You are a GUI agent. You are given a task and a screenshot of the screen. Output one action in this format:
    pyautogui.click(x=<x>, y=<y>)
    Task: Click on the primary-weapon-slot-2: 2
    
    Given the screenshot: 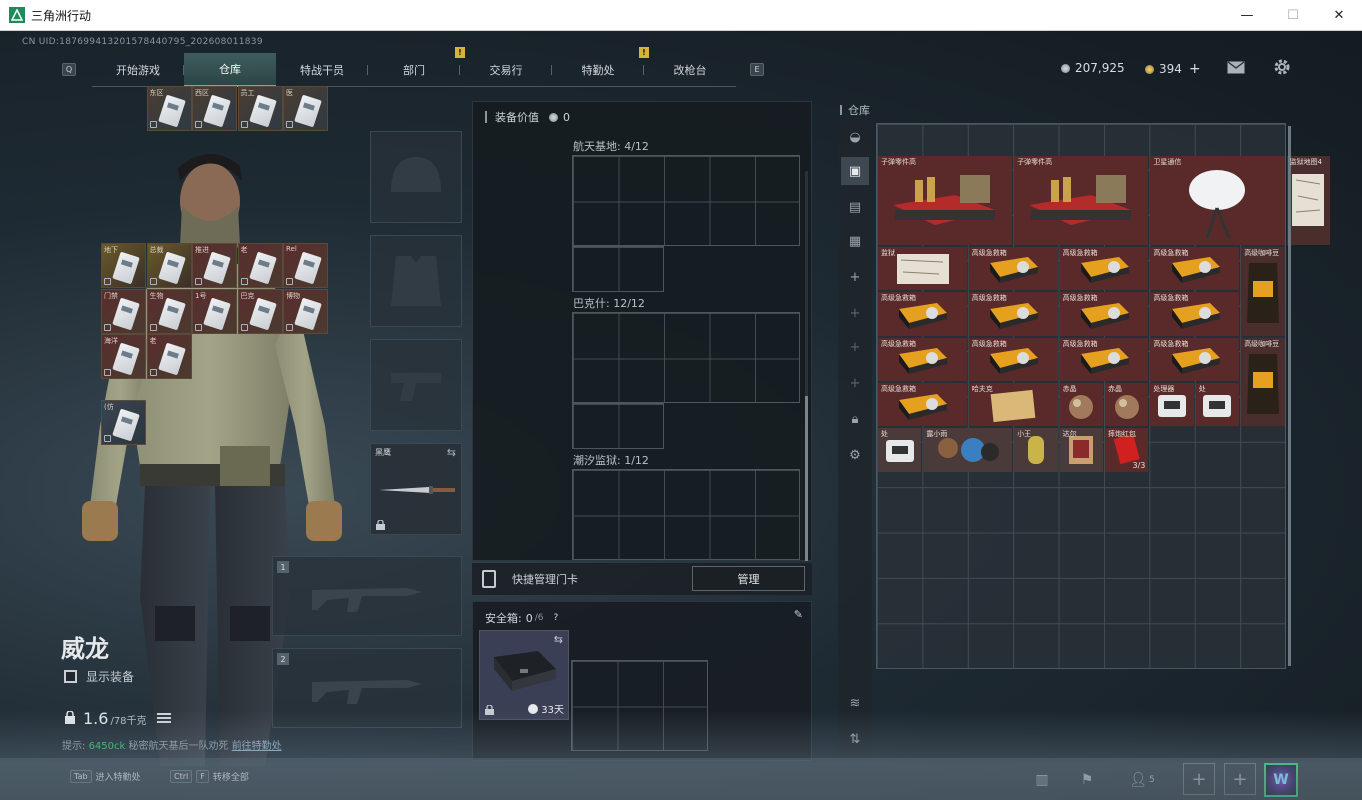 What is the action you would take?
    pyautogui.click(x=367, y=688)
    